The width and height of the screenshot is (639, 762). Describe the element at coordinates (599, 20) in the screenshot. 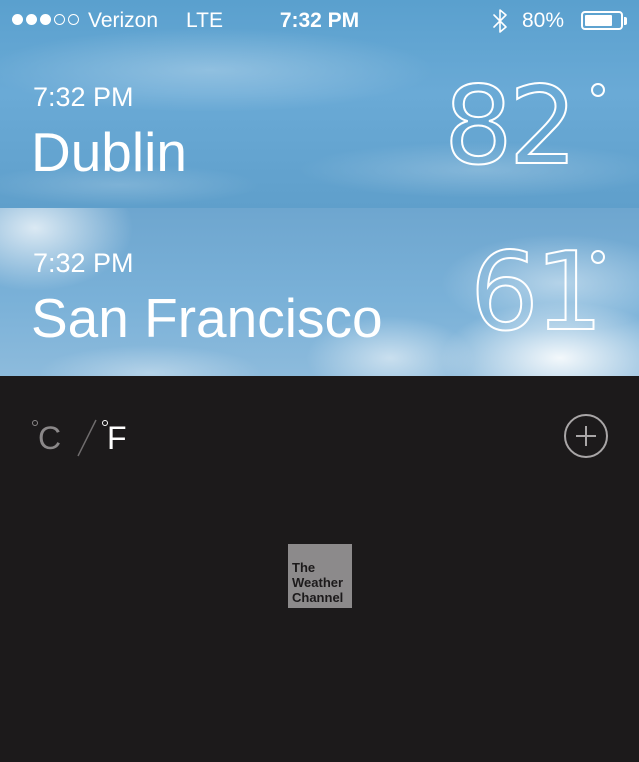

I see `battery-fill` at that location.